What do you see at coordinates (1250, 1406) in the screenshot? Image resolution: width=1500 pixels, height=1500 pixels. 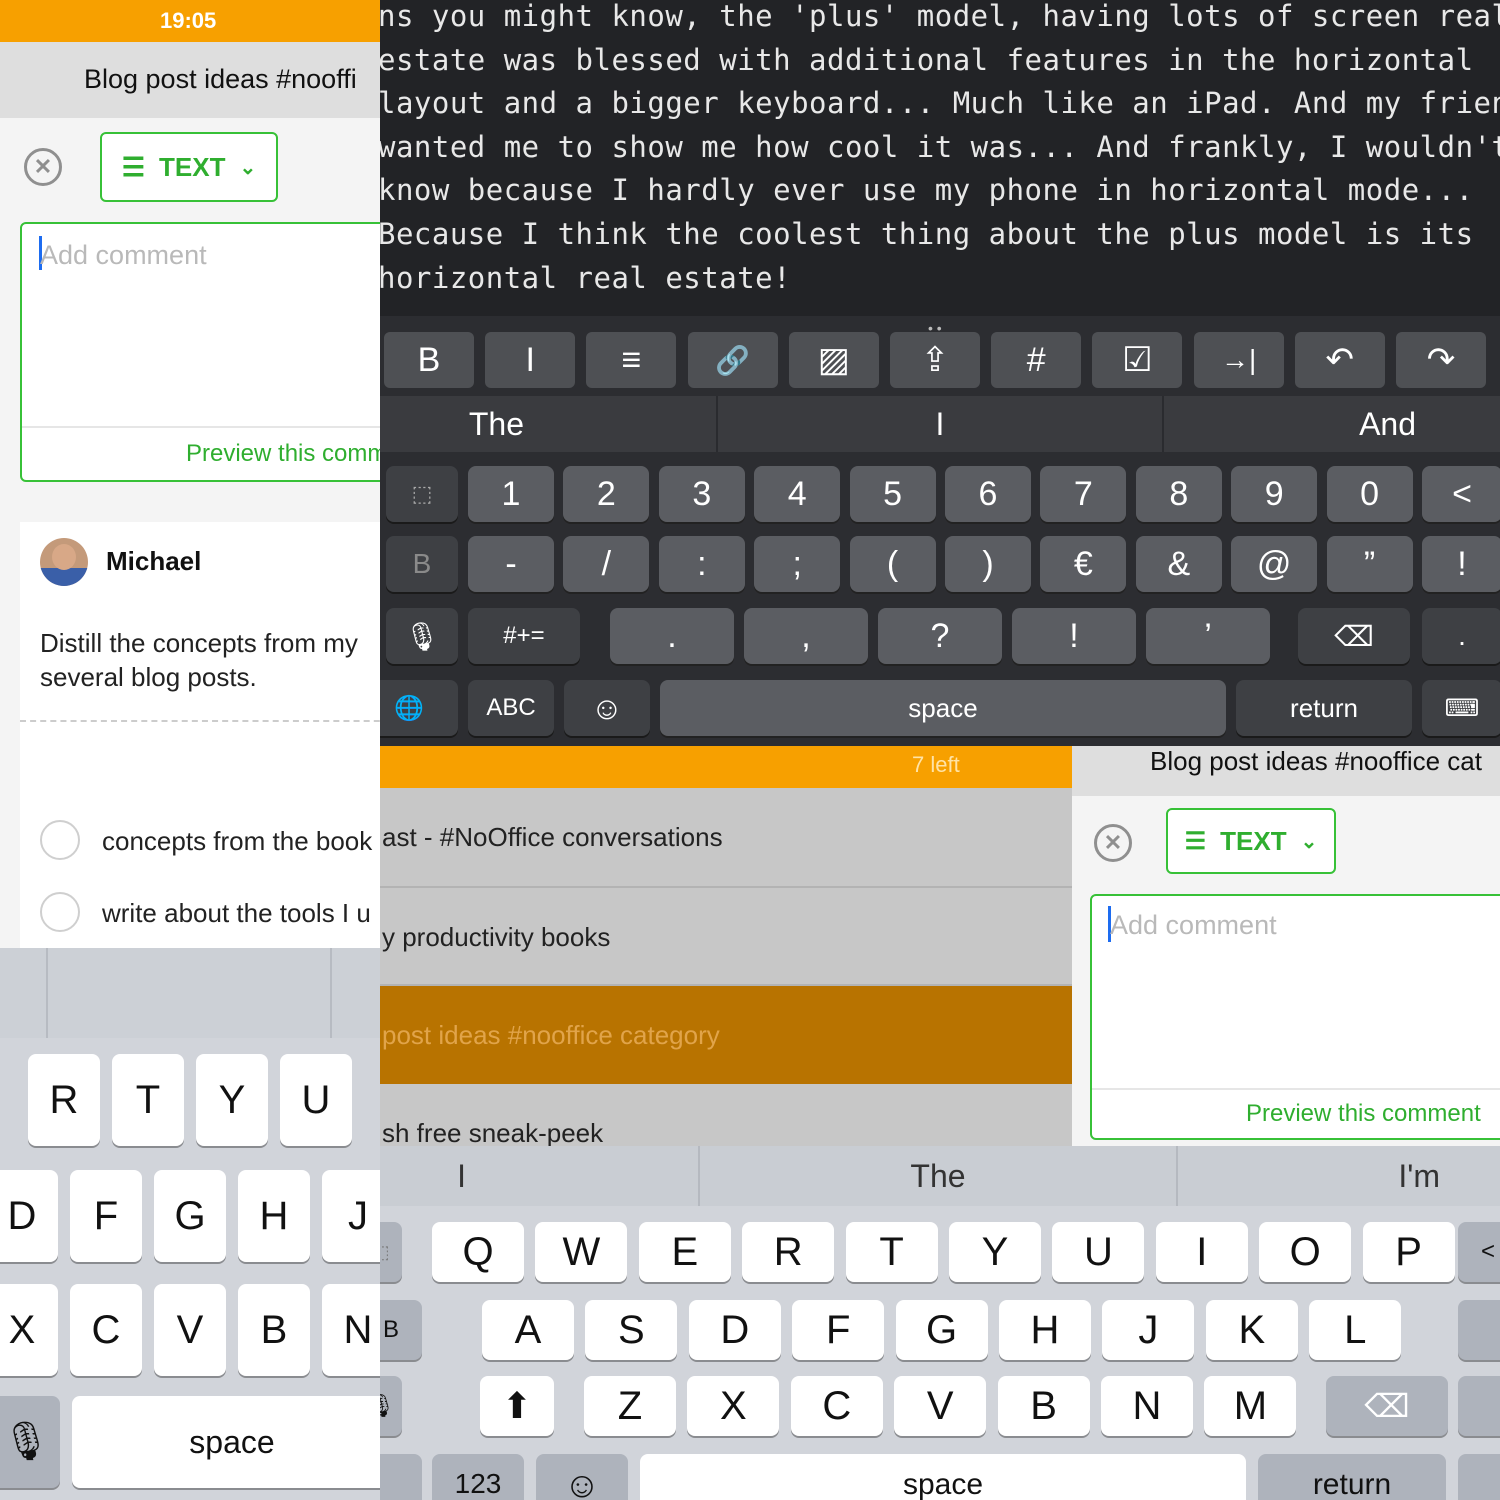 I see `letter-key: M` at bounding box center [1250, 1406].